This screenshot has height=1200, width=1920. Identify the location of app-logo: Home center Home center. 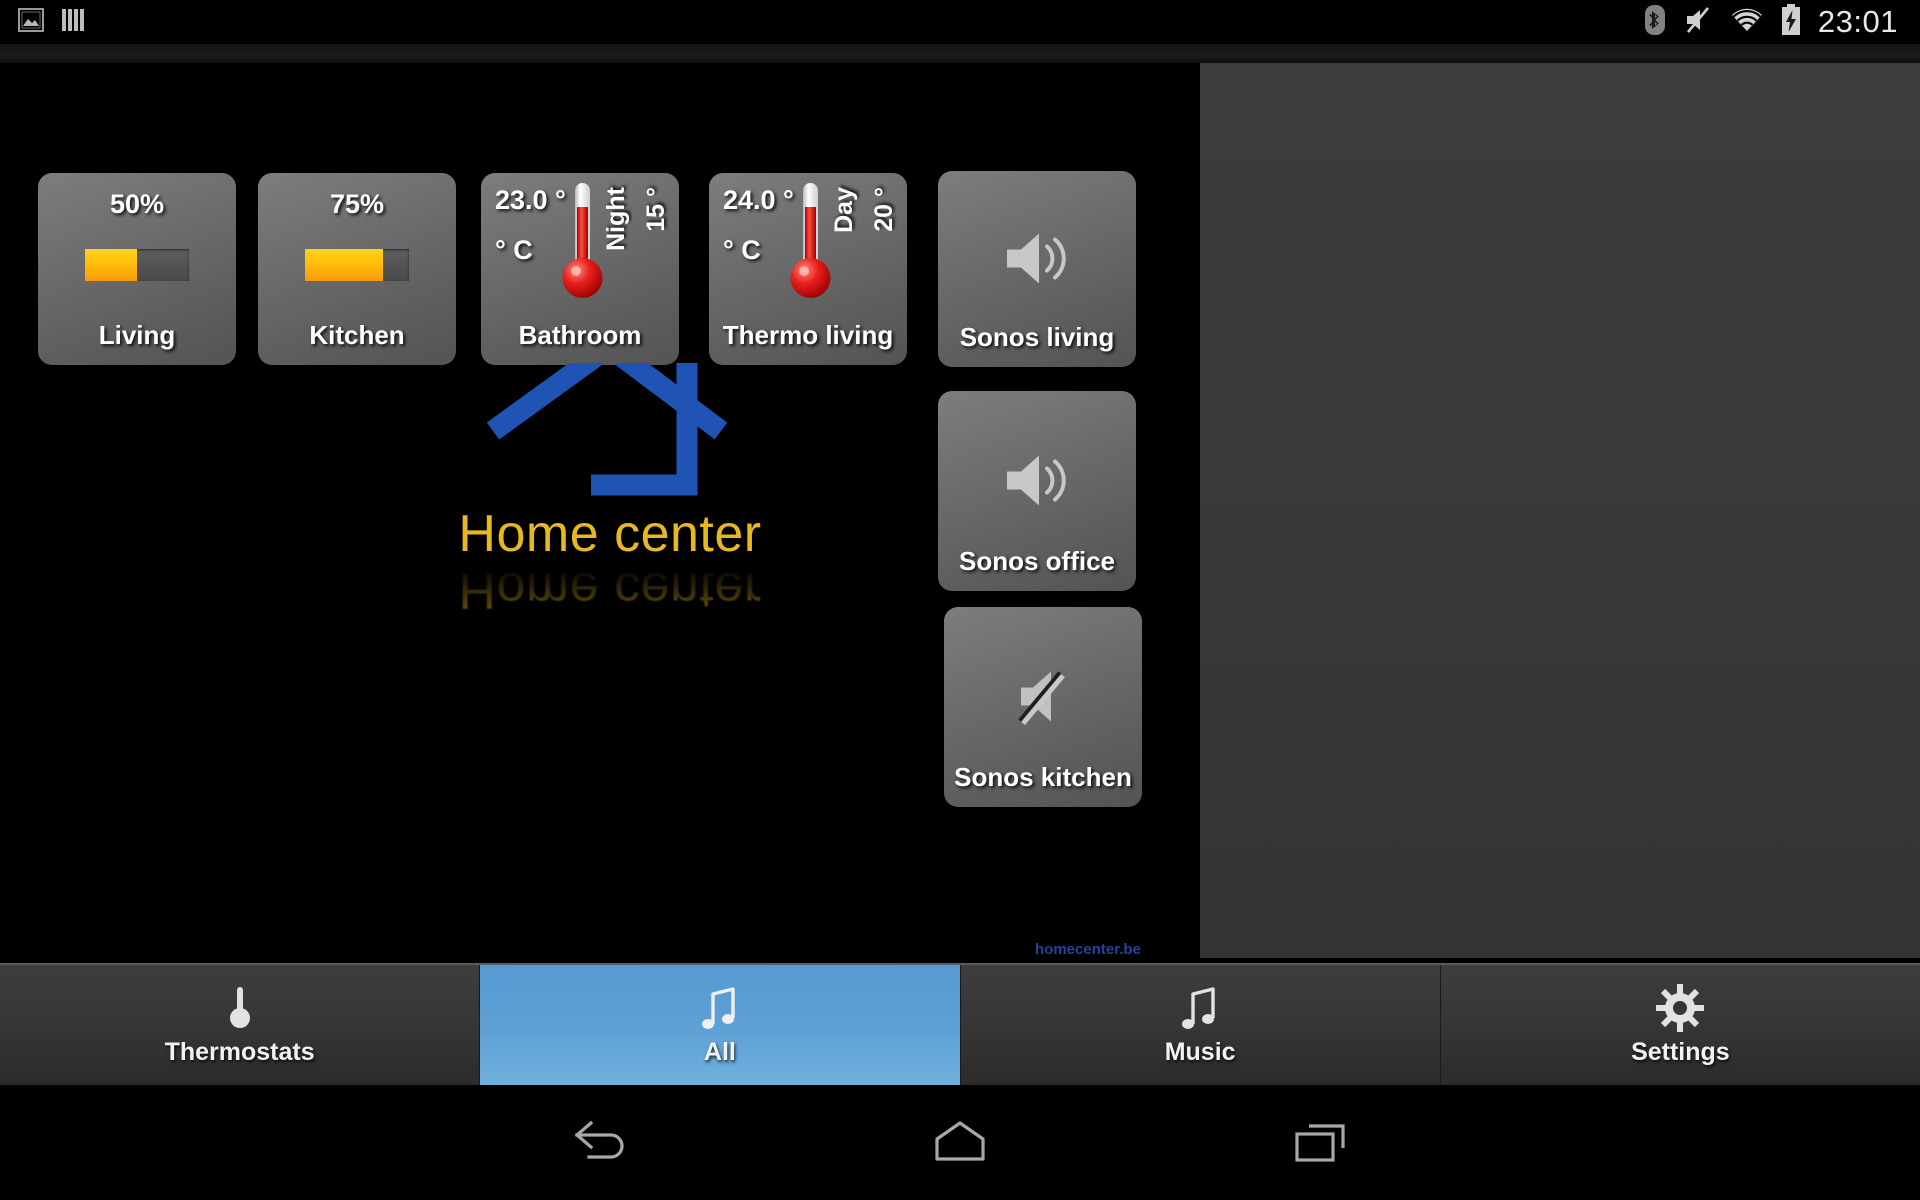
(610, 491).